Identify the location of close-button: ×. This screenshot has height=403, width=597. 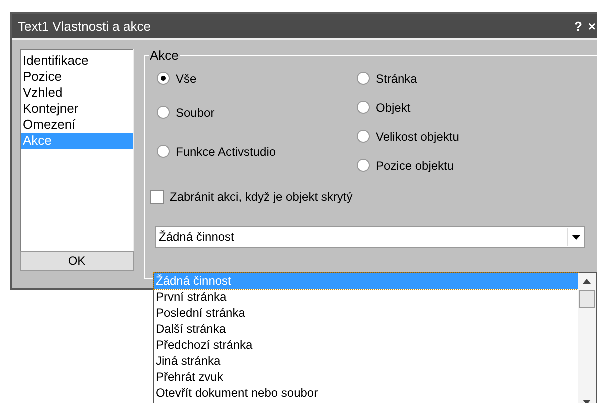
(591, 26).